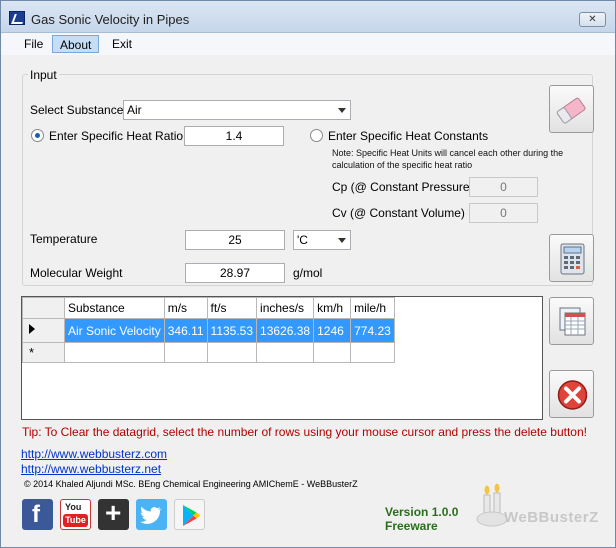  I want to click on youtube-icon: You Tube, so click(75, 514).